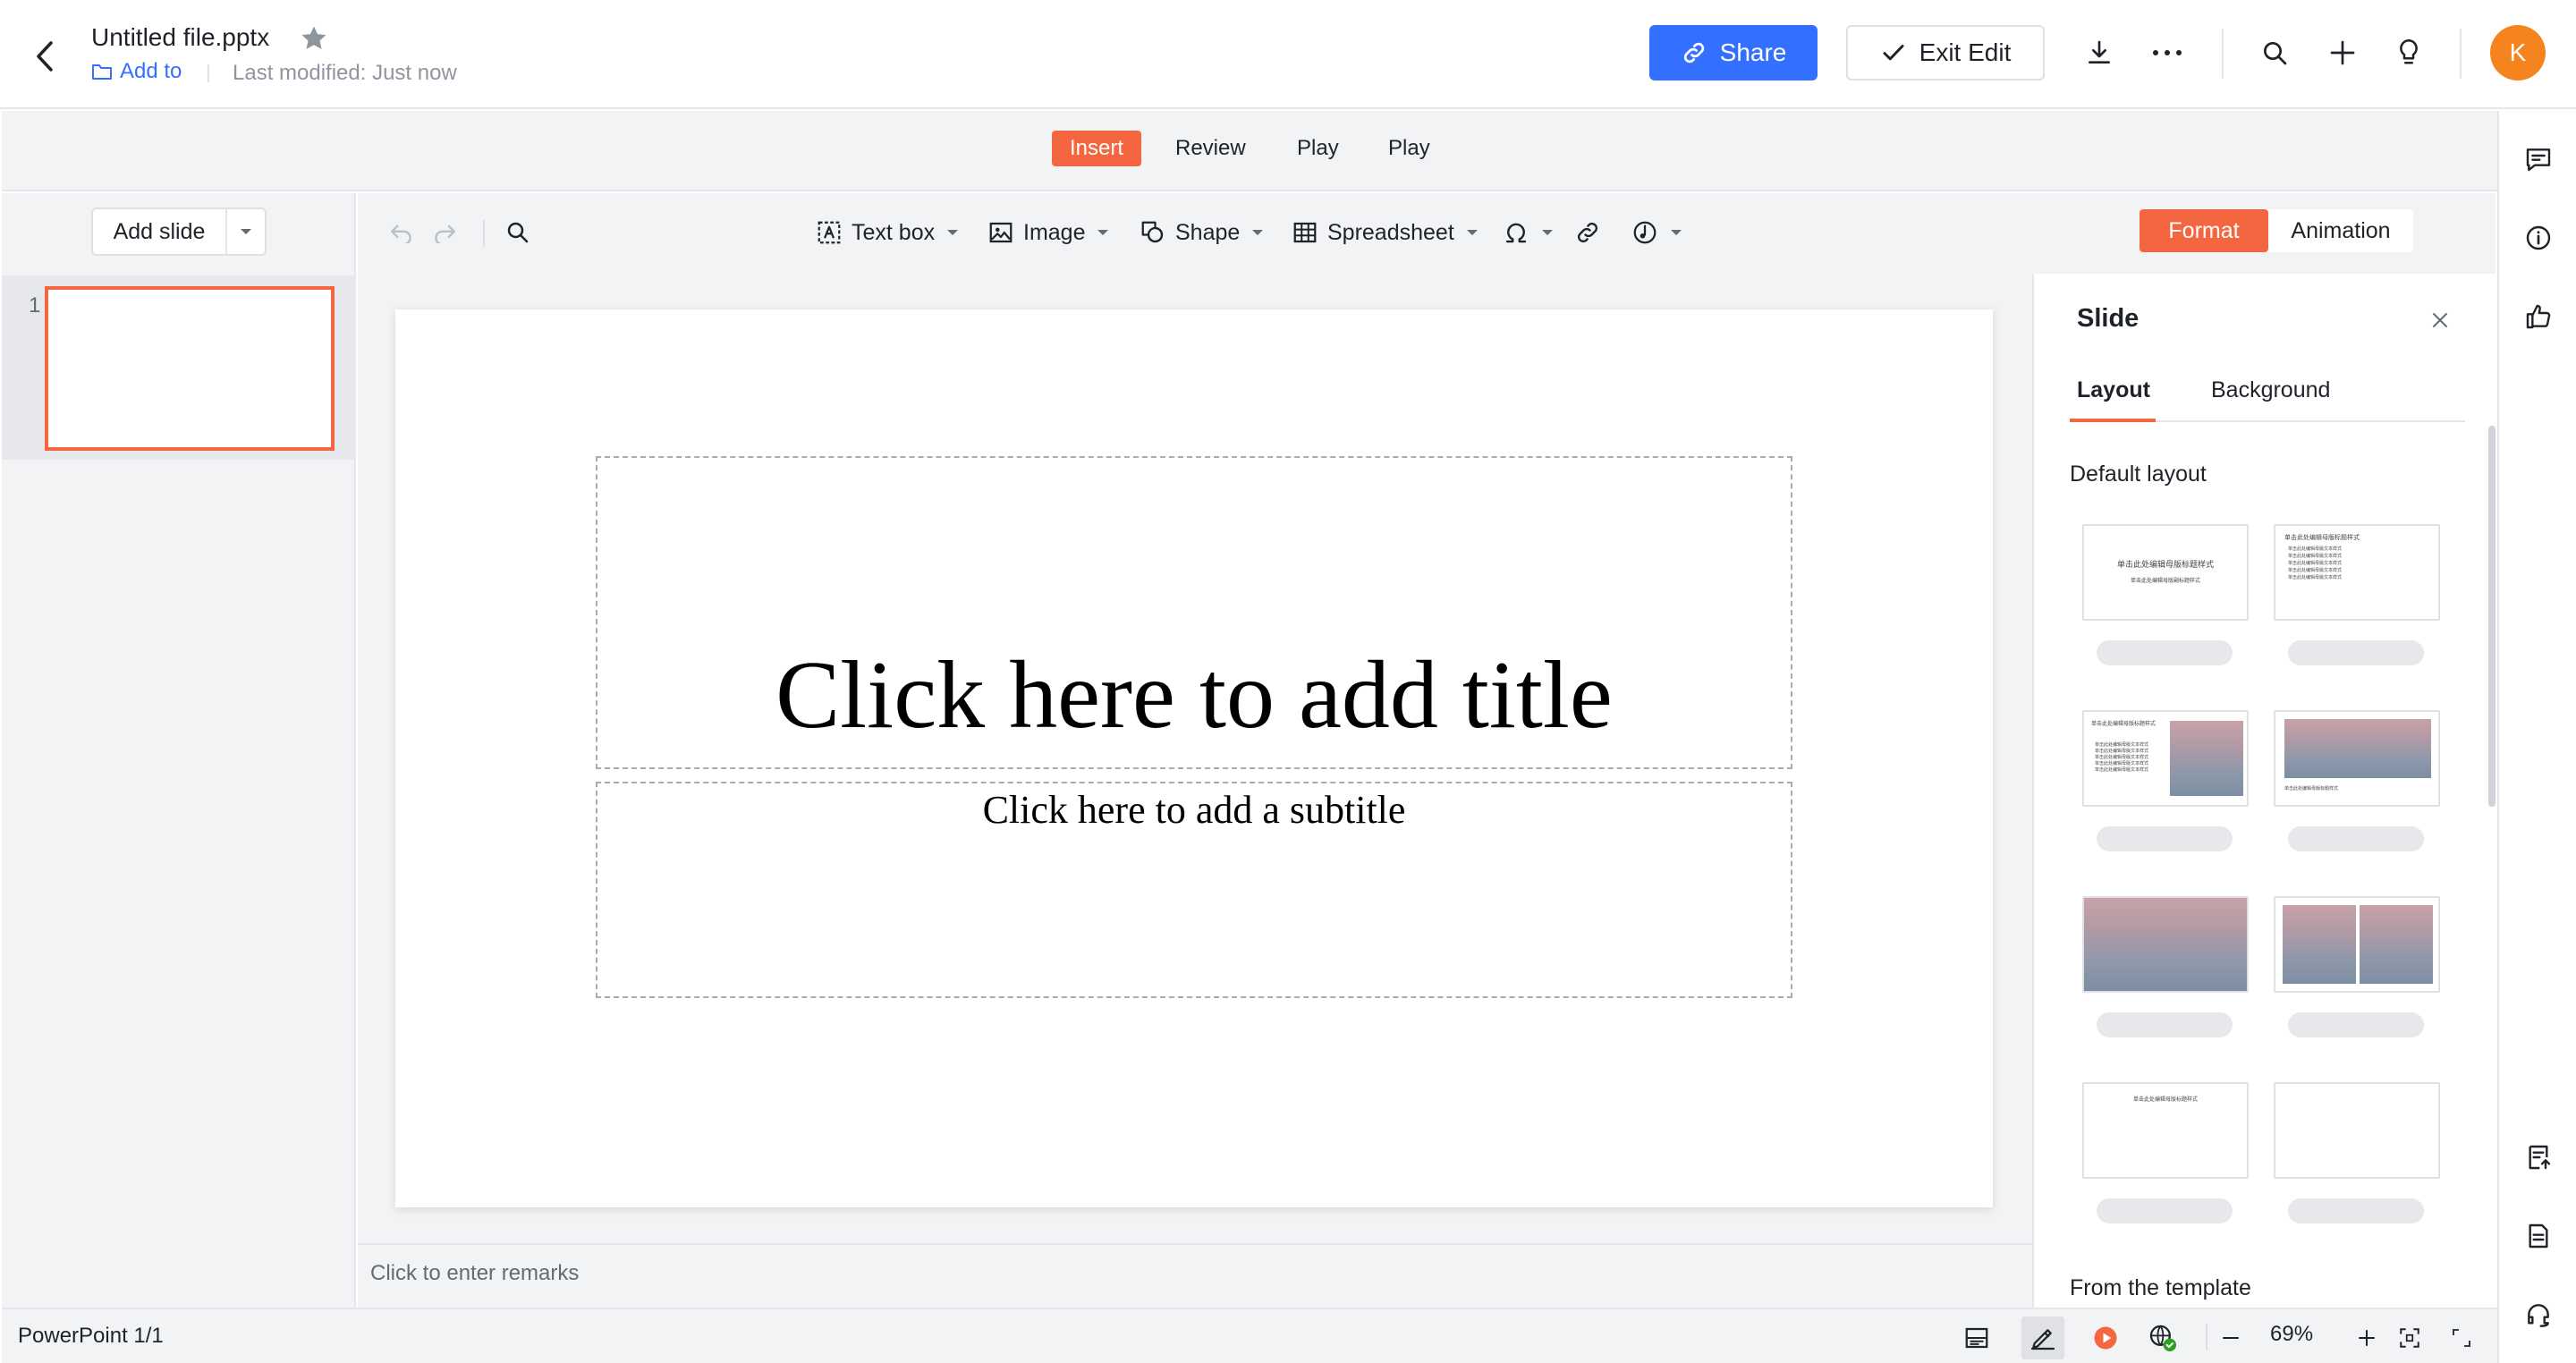 The height and width of the screenshot is (1363, 2576). What do you see at coordinates (35, 305) in the screenshot?
I see `slide-number: 1` at bounding box center [35, 305].